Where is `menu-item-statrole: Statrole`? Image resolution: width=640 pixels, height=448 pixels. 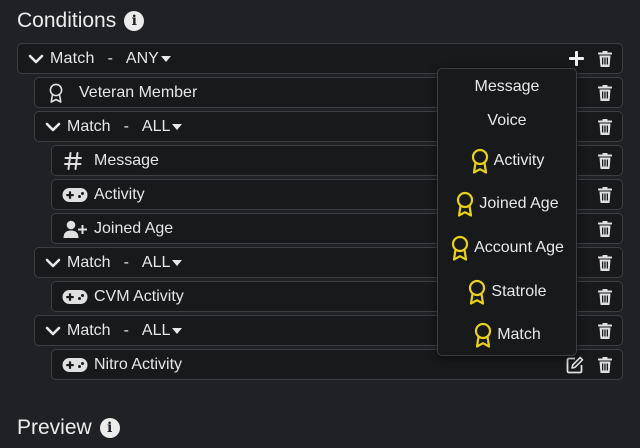 menu-item-statrole: Statrole is located at coordinates (507, 292).